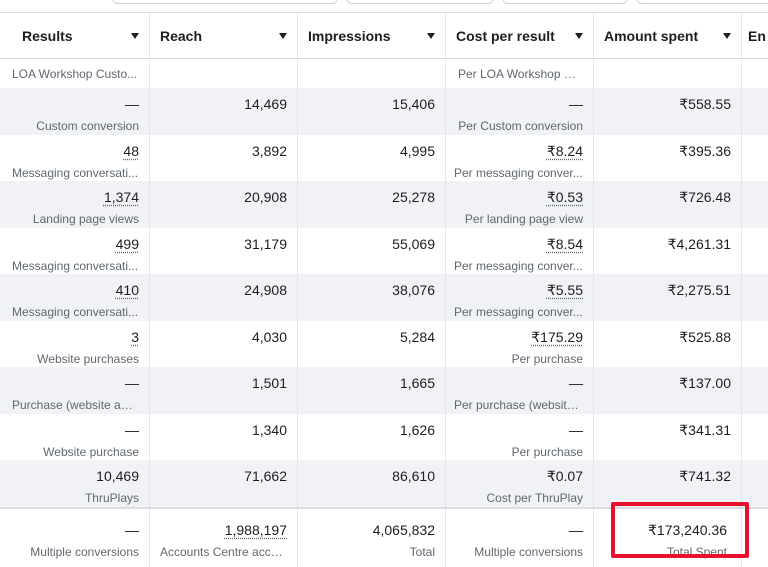 This screenshot has width=768, height=567. I want to click on spent-total-label: Total Spent, so click(662, 549).